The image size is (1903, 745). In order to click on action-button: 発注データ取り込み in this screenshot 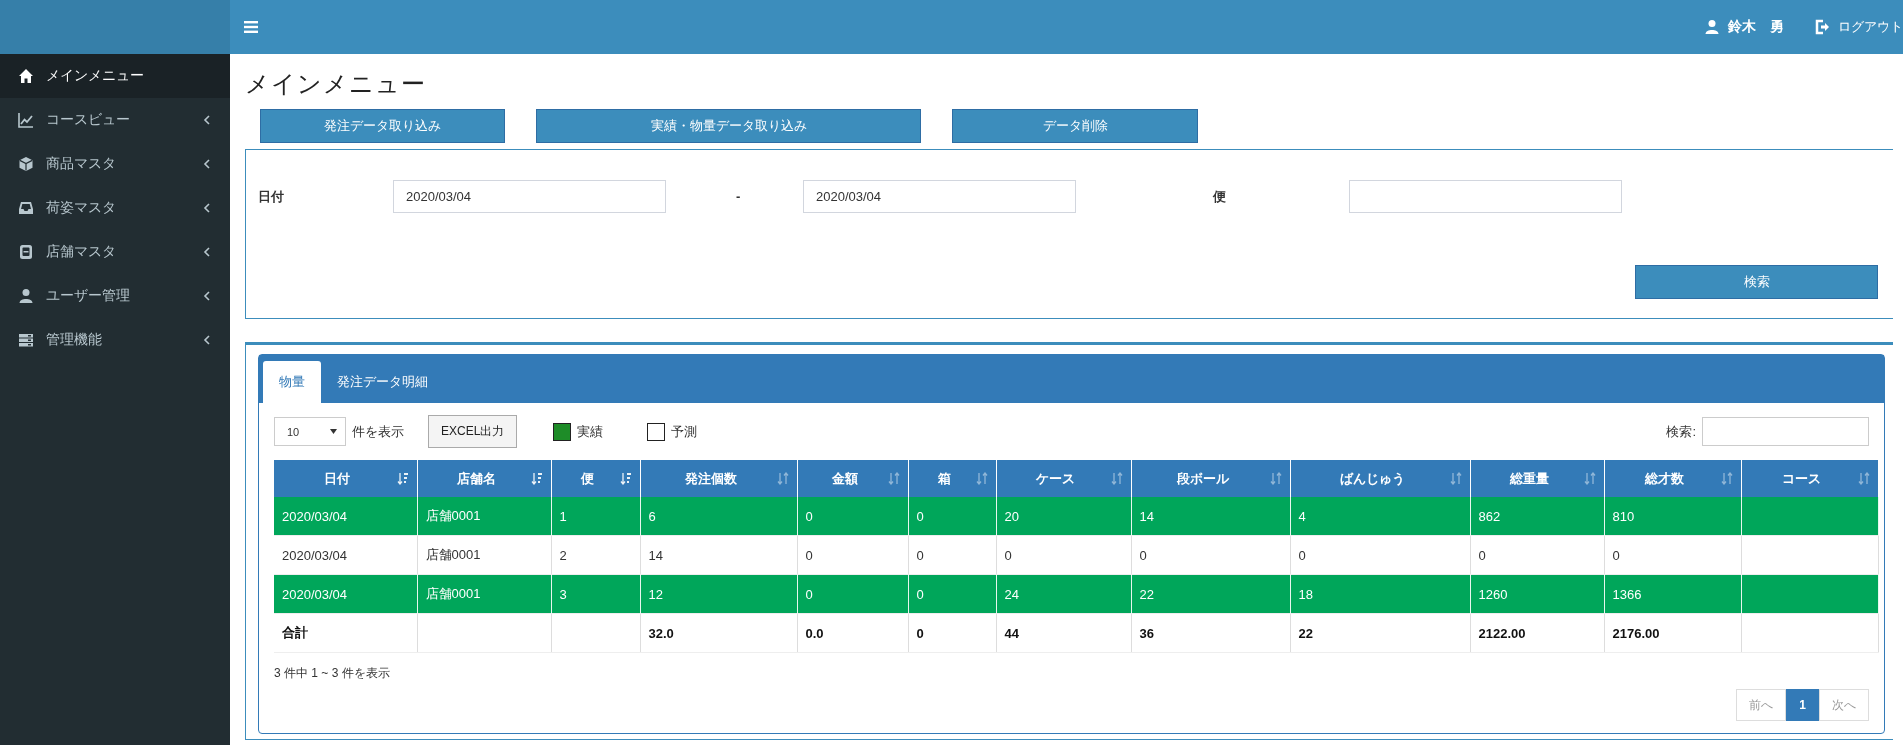, I will do `click(382, 126)`.